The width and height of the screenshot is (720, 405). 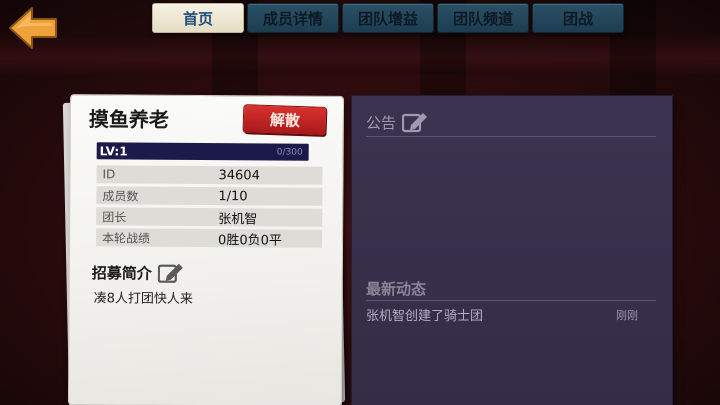 I want to click on edit-recruit-icon, so click(x=170, y=273).